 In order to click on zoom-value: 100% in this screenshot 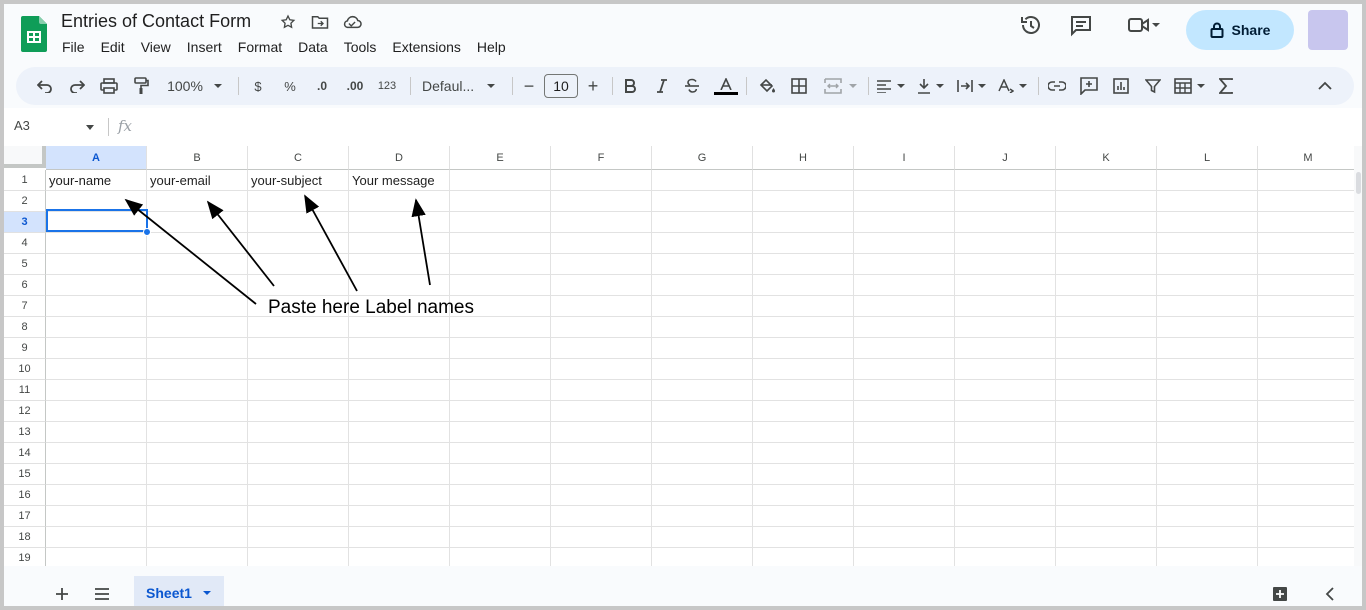, I will do `click(185, 86)`.